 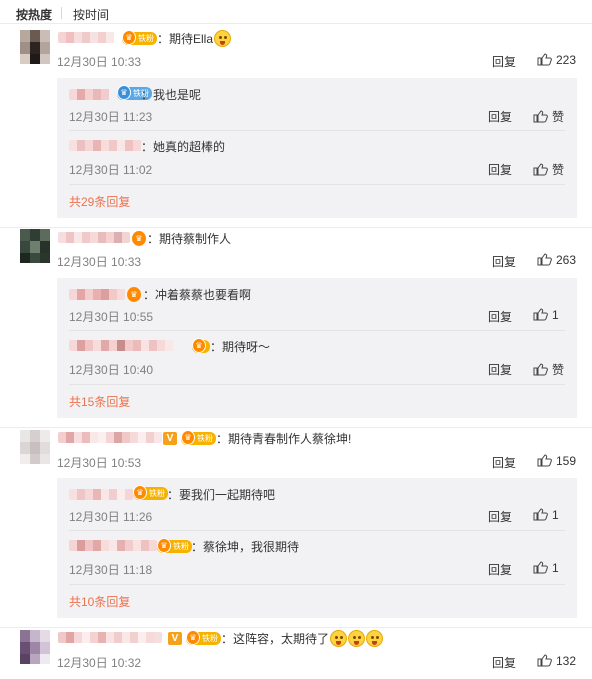 What do you see at coordinates (246, 347) in the screenshot?
I see `reply-text-body: 期待呀～` at bounding box center [246, 347].